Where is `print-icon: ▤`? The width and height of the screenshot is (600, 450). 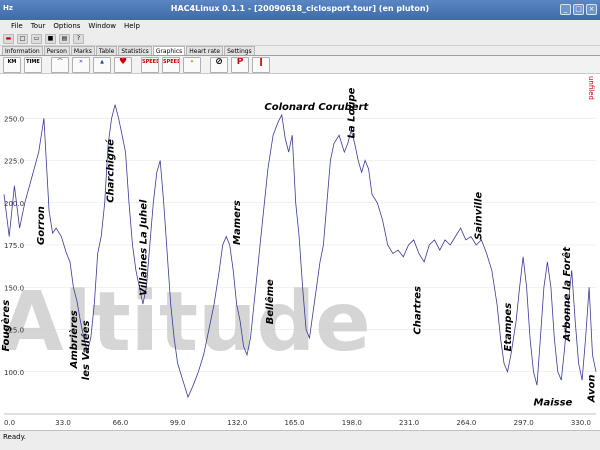 print-icon: ▤ is located at coordinates (64, 38).